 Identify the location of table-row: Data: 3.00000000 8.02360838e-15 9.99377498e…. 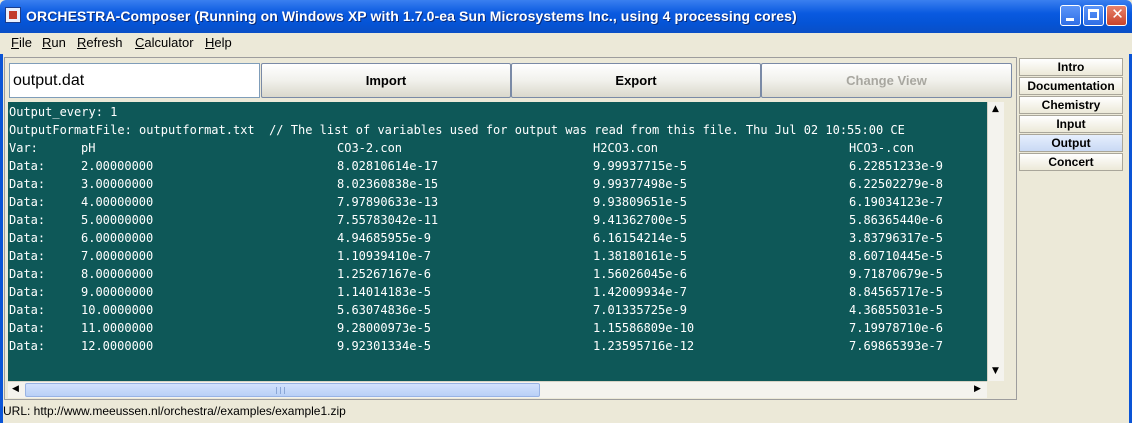
(498, 184).